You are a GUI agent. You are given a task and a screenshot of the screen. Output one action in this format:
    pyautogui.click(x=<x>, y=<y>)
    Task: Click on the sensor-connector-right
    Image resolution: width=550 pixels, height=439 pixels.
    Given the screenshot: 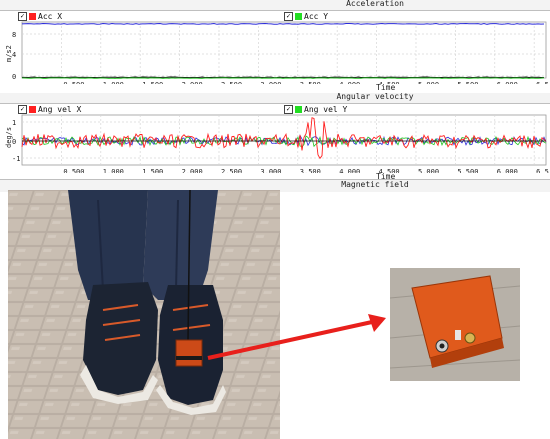 What is the action you would take?
    pyautogui.click(x=470, y=338)
    